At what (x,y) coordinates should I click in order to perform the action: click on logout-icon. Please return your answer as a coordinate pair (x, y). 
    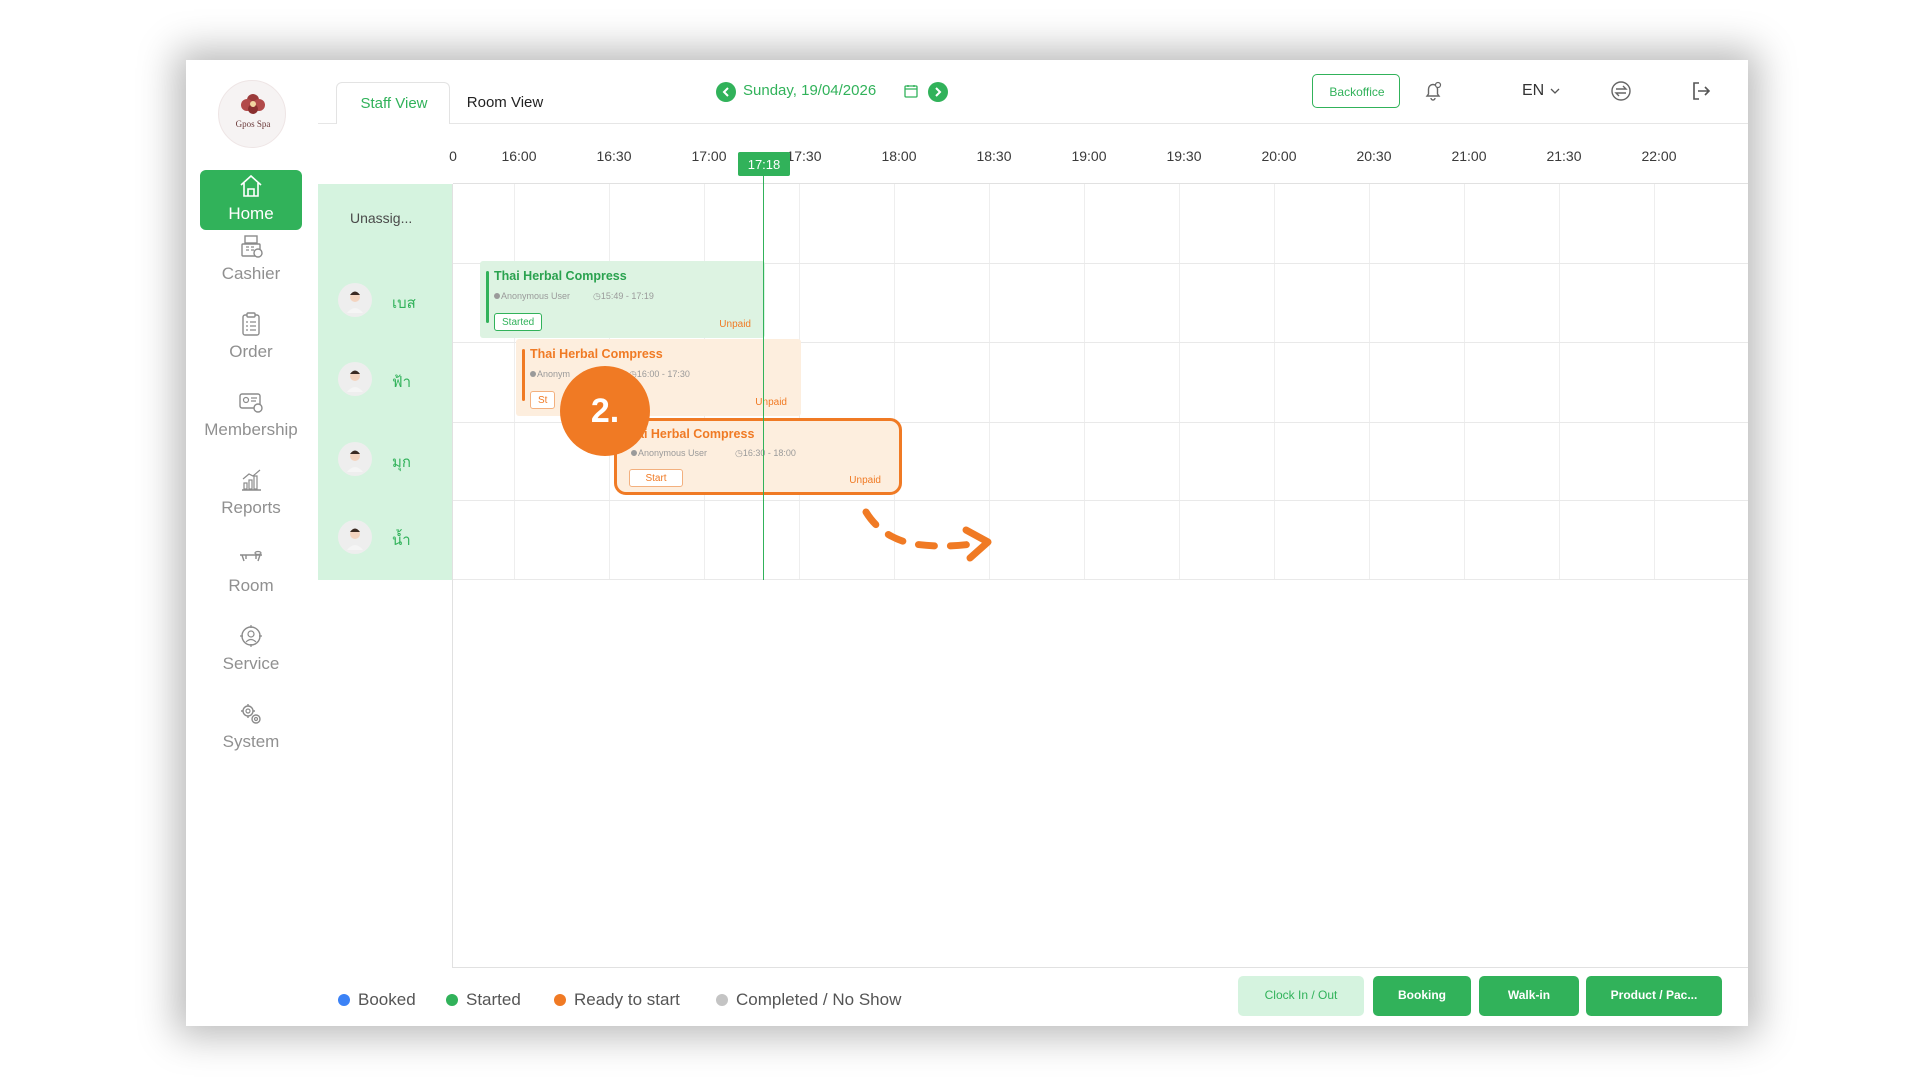
    Looking at the image, I should click on (1701, 91).